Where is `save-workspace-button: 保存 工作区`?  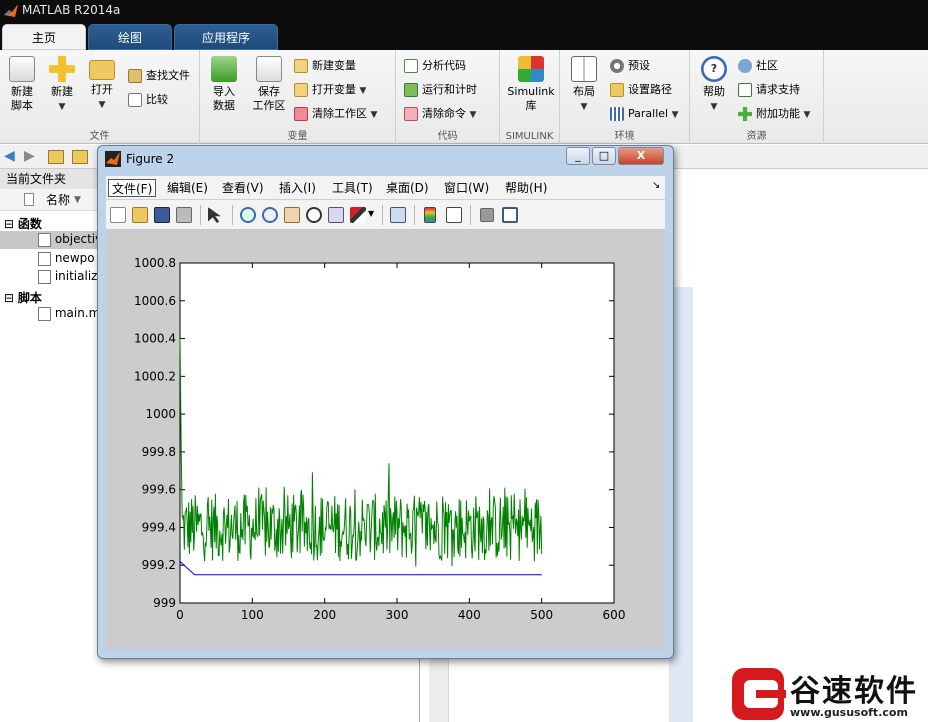
save-workspace-button: 保存 工作区 is located at coordinates (269, 84).